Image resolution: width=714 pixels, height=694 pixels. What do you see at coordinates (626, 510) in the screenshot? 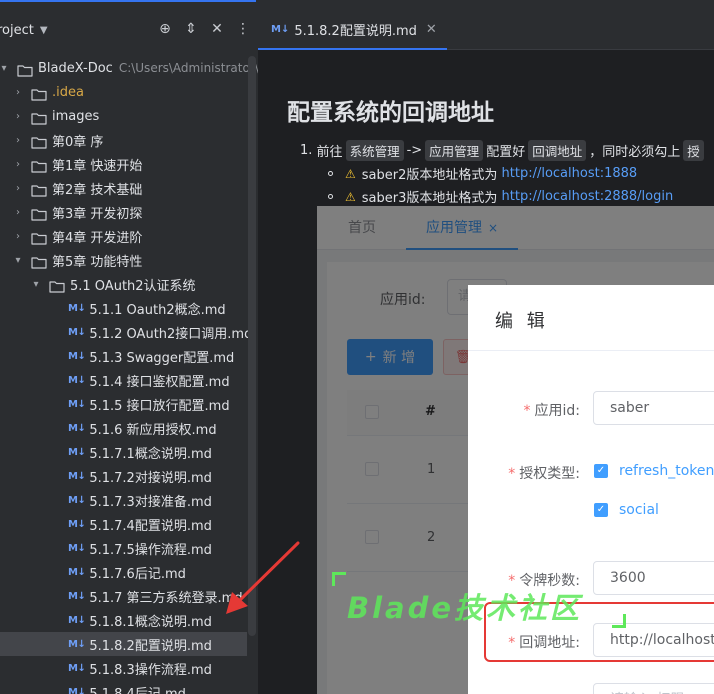
I see `grant-option-social: ✓ social` at bounding box center [626, 510].